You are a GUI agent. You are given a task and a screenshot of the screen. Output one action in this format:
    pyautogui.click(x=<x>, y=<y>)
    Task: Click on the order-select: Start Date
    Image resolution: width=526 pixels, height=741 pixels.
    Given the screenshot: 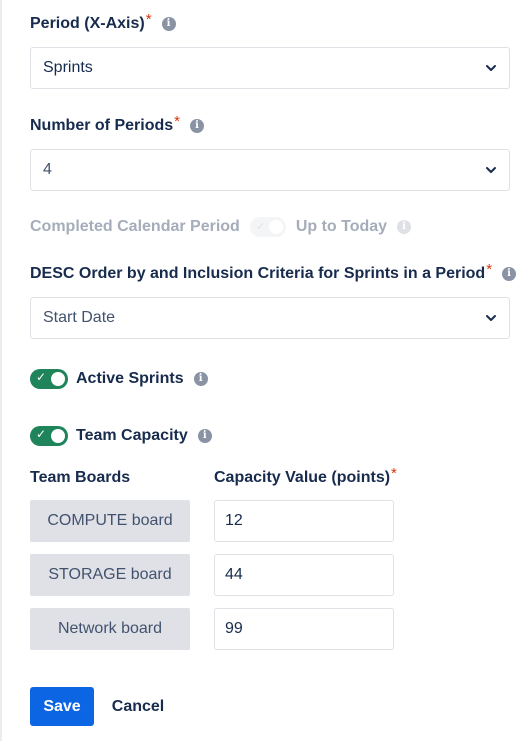 What is the action you would take?
    pyautogui.click(x=270, y=318)
    